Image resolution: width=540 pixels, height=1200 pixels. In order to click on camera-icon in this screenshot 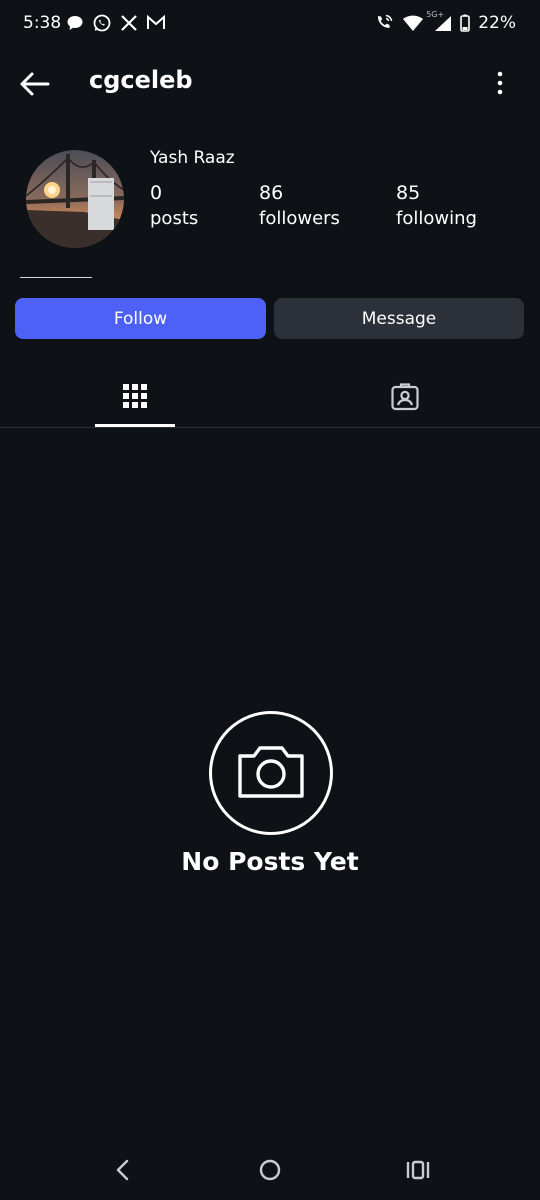, I will do `click(271, 774)`.